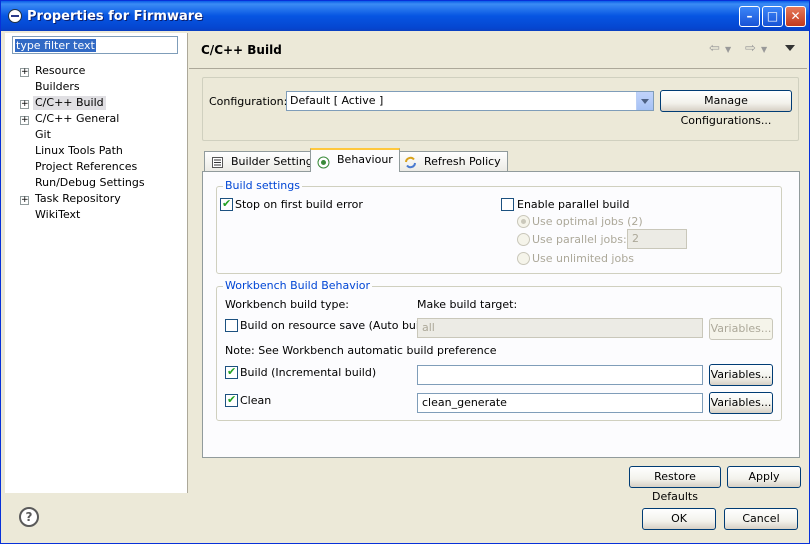 The width and height of the screenshot is (810, 544). What do you see at coordinates (679, 519) in the screenshot?
I see `ok-button: OK` at bounding box center [679, 519].